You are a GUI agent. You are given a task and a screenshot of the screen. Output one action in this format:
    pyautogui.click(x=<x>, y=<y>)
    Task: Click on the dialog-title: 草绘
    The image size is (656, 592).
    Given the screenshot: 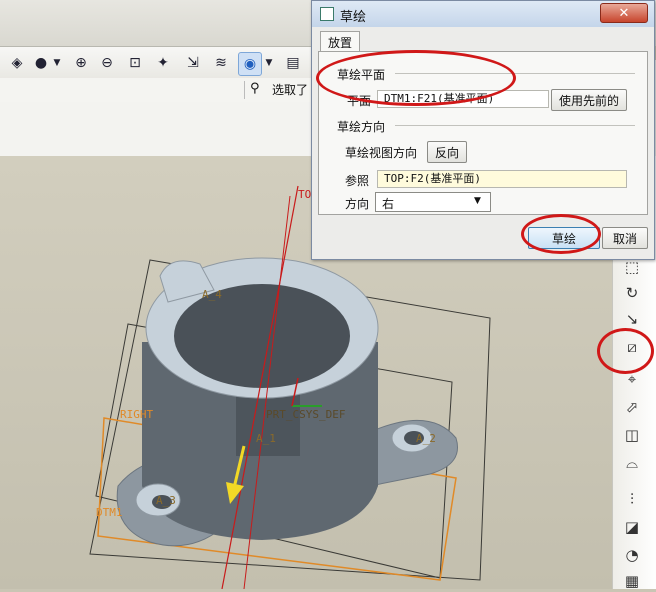 What is the action you would take?
    pyautogui.click(x=353, y=17)
    